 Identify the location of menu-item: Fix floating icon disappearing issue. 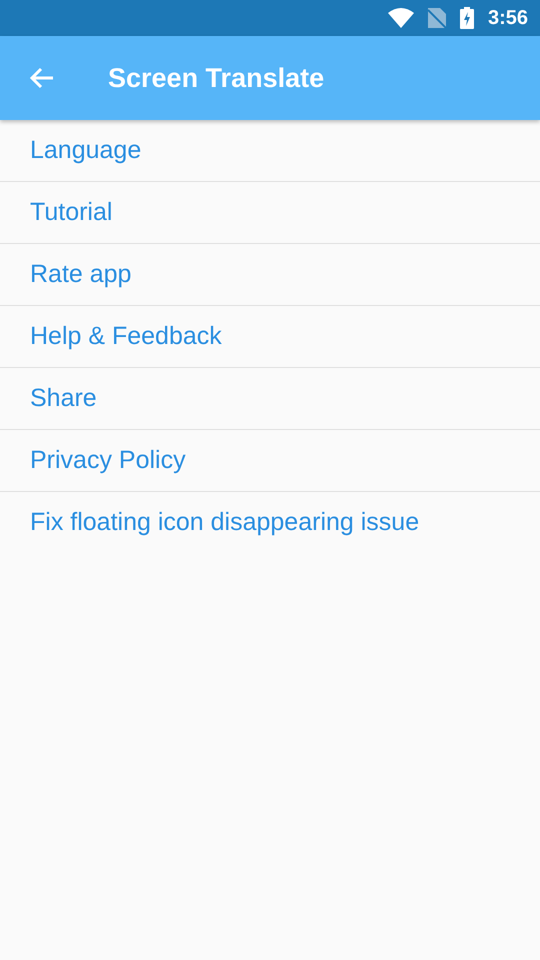
(225, 522).